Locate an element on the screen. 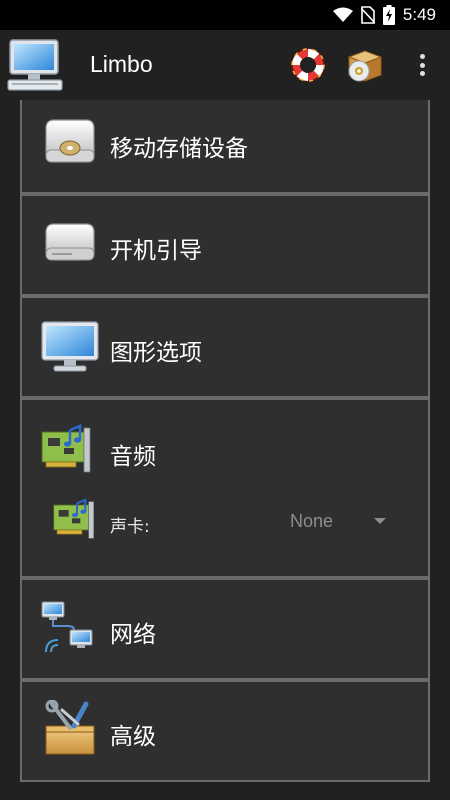  boot-drive-icon is located at coordinates (70, 242).